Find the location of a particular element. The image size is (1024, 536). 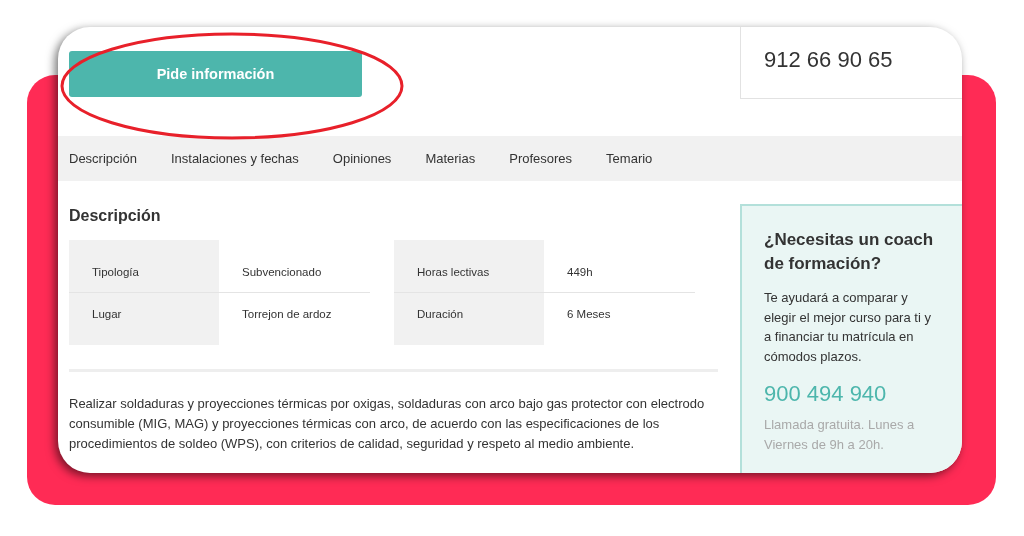

description-text: Realizar soldaduras y proyecciones térmicas por oxigas, soldaduras con arco bajo gas protector con electrodo consumible (MIG, MAG) y proyecciones térmicas con arco, de acuerdo con las especificaciones de los procedimientos de soldeo (WPS), con criterios de calidad, seguridad y respeto al medio ambiente. is located at coordinates (387, 424).